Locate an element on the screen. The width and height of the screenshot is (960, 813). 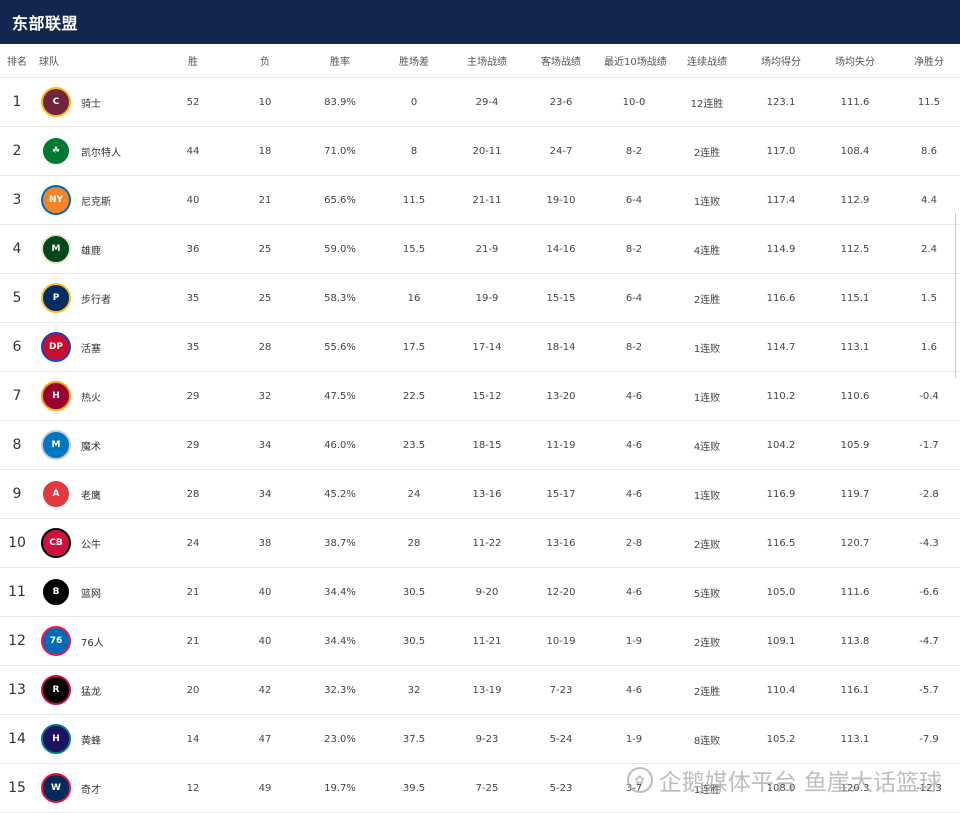
col-streak: 连续战绩 is located at coordinates (707, 62).